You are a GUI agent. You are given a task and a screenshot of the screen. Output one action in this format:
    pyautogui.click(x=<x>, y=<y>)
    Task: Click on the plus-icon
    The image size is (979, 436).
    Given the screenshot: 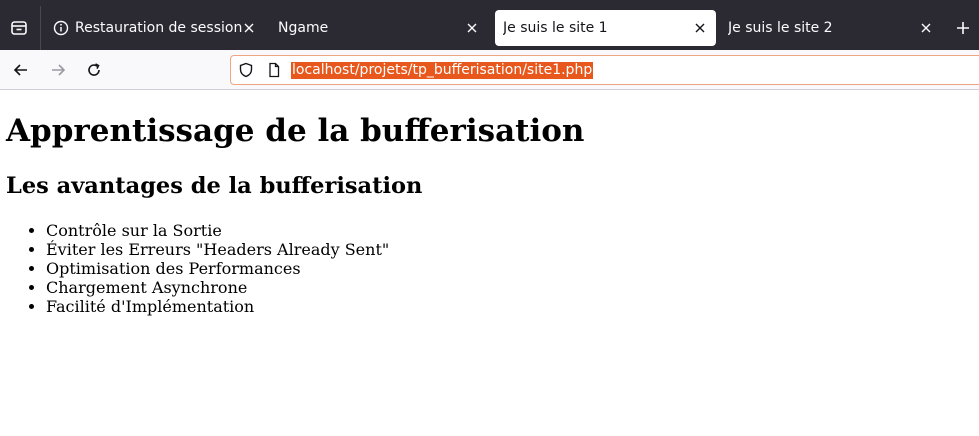 What is the action you would take?
    pyautogui.click(x=963, y=28)
    